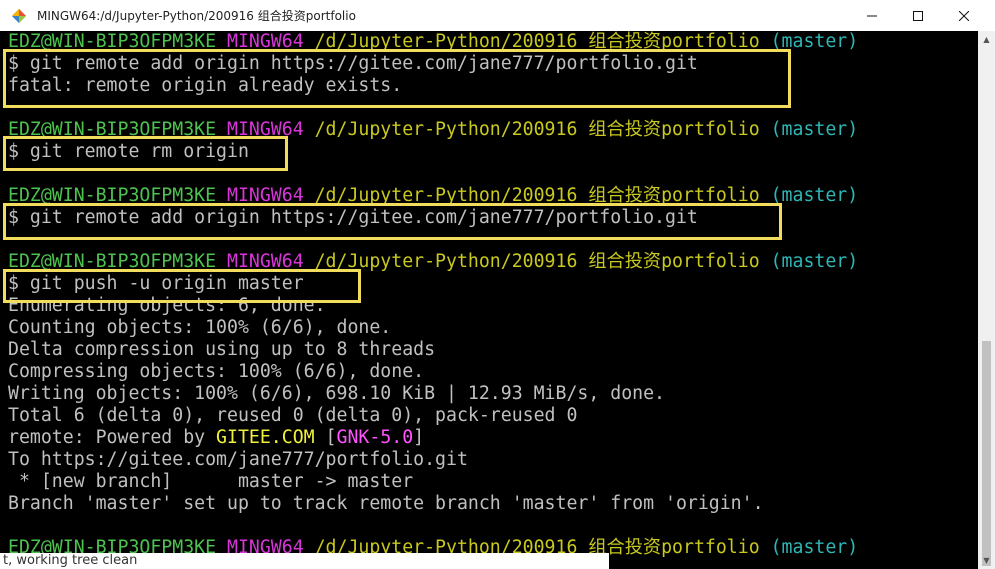  I want to click on maximize-button, so click(918, 15).